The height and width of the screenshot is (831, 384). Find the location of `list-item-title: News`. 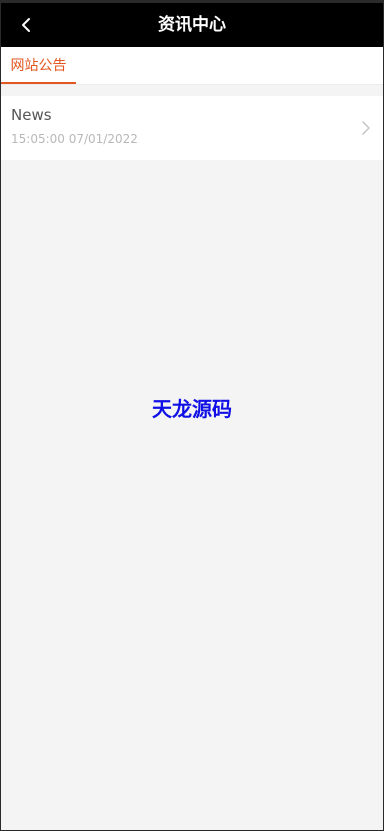

list-item-title: News is located at coordinates (31, 115).